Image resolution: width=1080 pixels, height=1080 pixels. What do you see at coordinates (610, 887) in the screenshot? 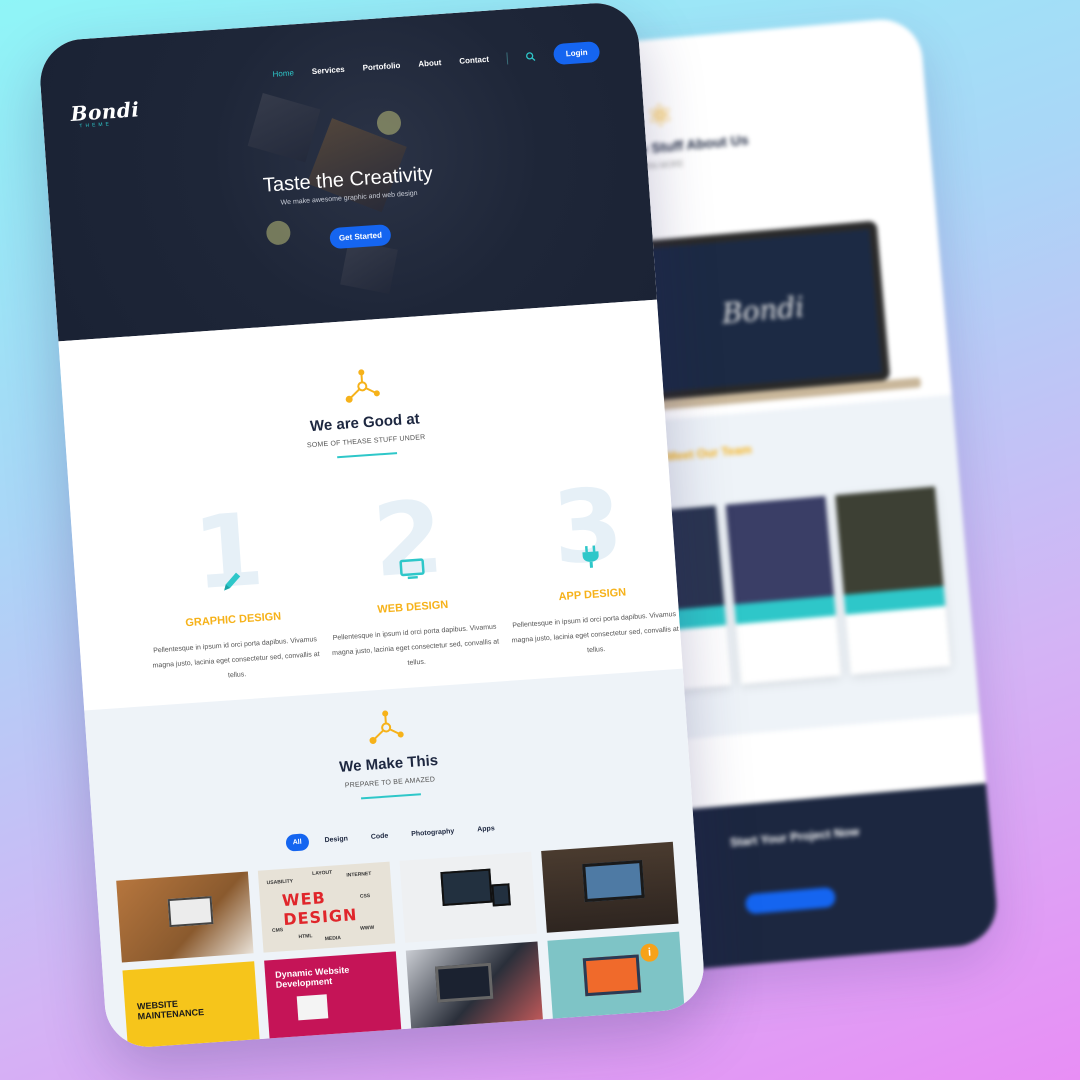
I see `portfolio-item-laptop-website` at bounding box center [610, 887].